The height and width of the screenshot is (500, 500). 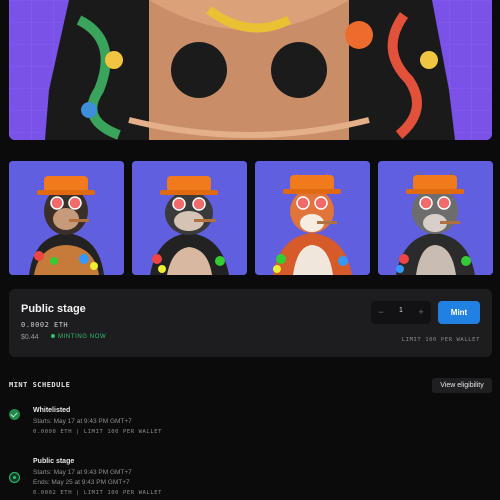 I want to click on plus-icon: +, so click(x=421, y=312).